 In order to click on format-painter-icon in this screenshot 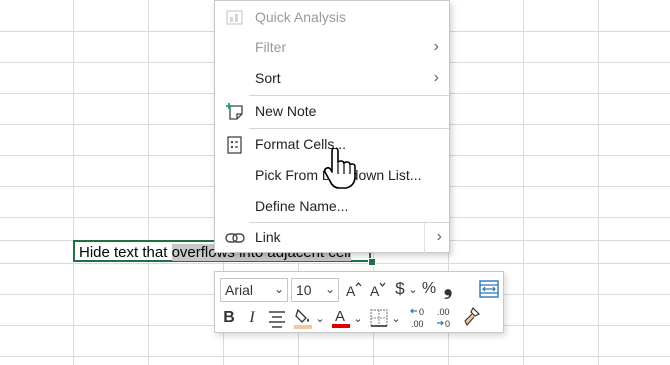, I will do `click(472, 316)`.